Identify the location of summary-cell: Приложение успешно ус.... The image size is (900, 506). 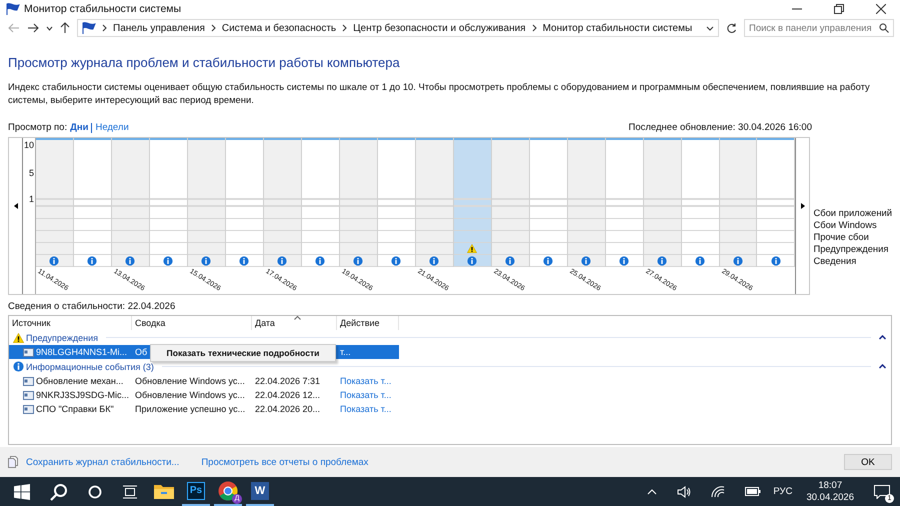
(190, 409).